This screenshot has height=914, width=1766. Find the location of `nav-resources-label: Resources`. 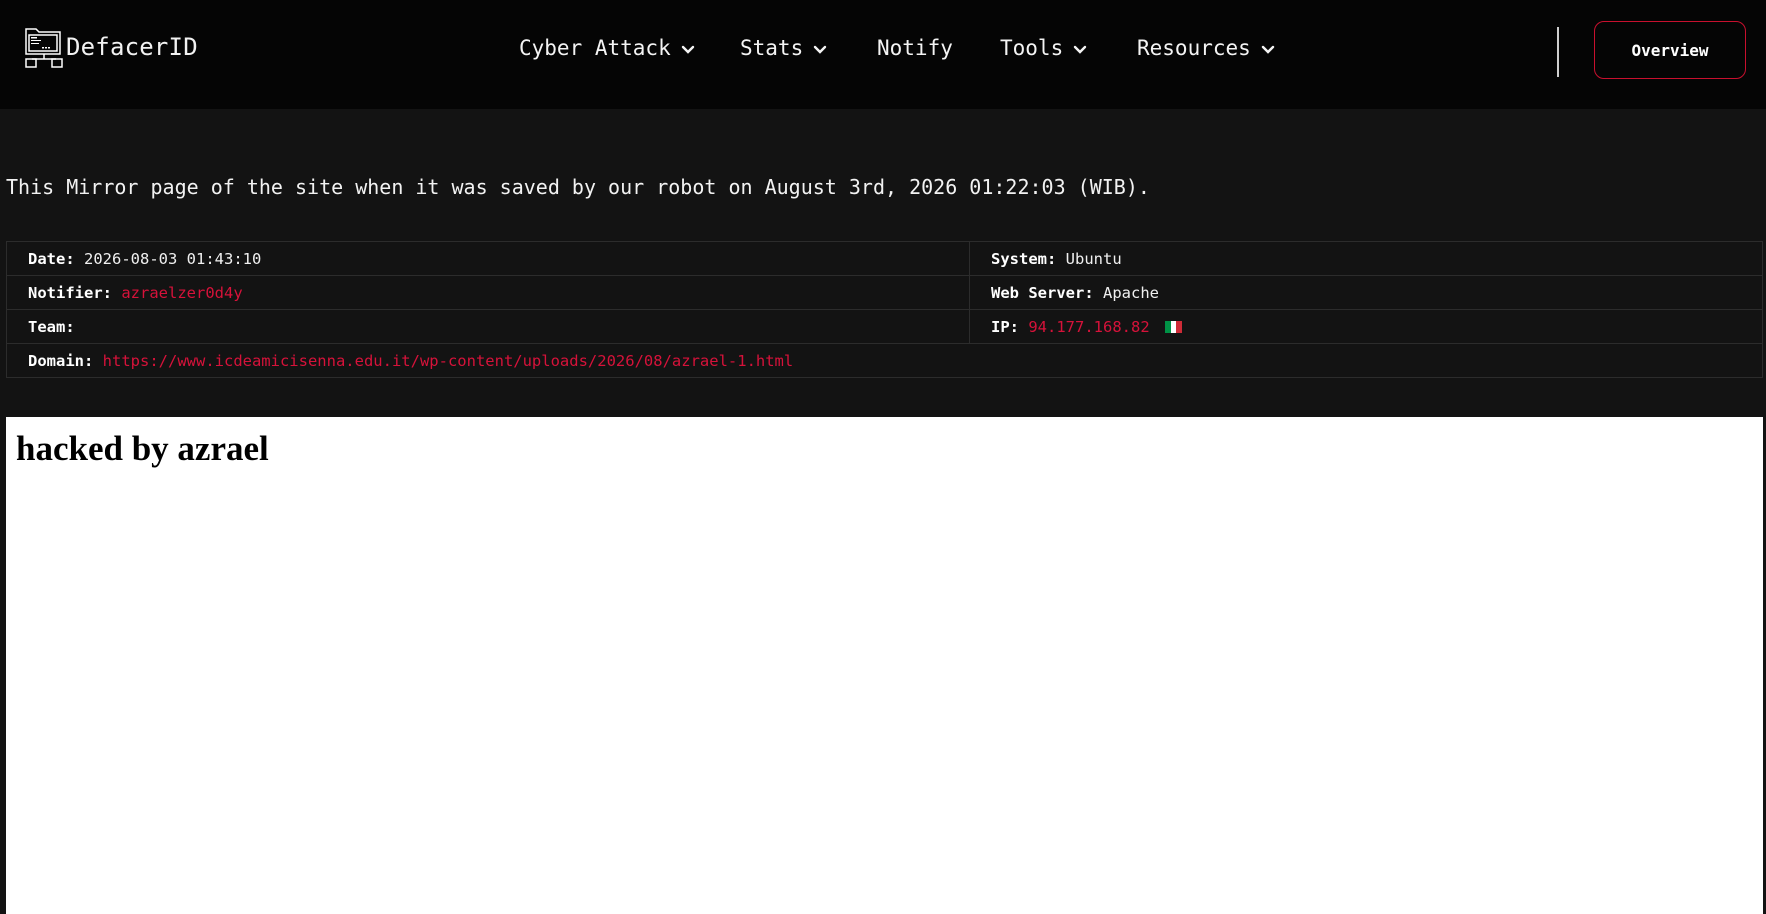

nav-resources-label: Resources is located at coordinates (1194, 48).